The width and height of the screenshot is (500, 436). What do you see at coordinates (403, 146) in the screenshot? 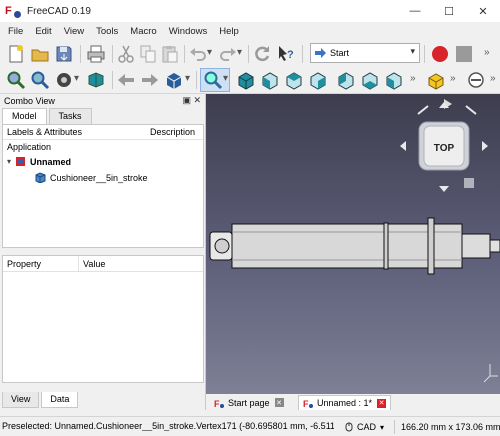
I see `nav-arrow-left-icon` at bounding box center [403, 146].